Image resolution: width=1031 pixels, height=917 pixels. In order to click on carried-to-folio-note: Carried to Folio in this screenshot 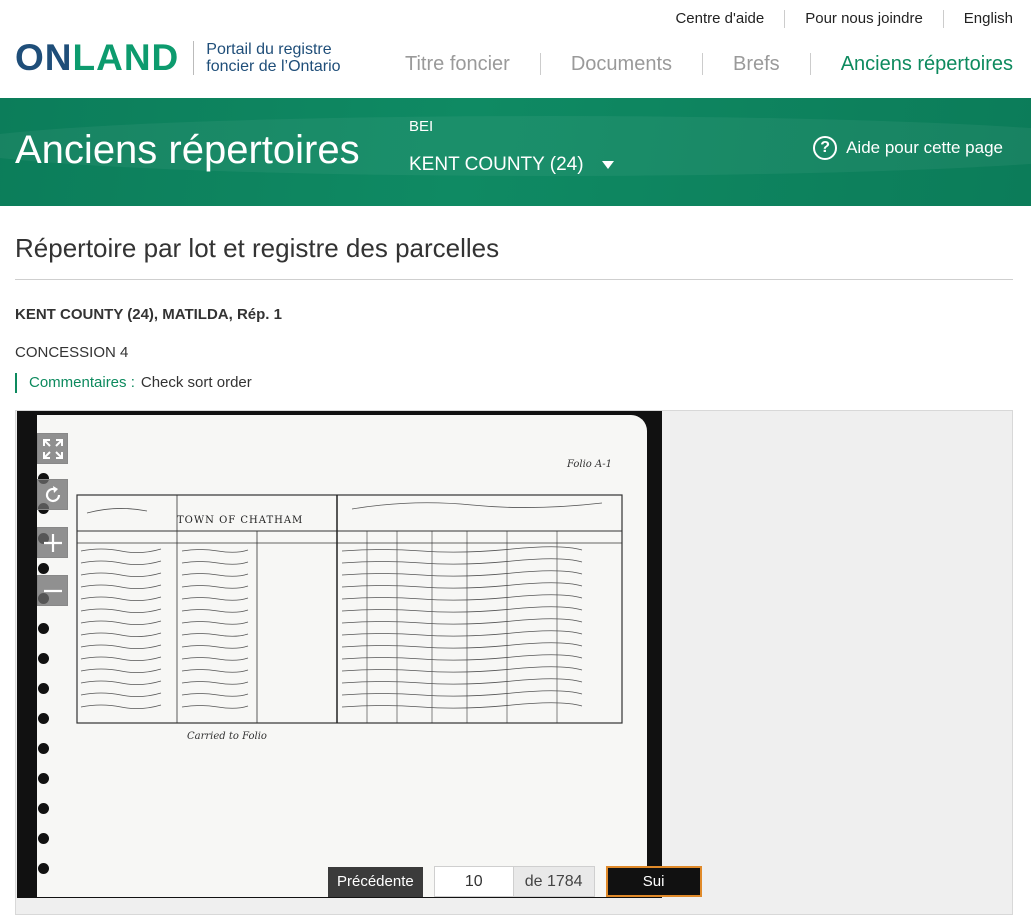, I will do `click(227, 736)`.